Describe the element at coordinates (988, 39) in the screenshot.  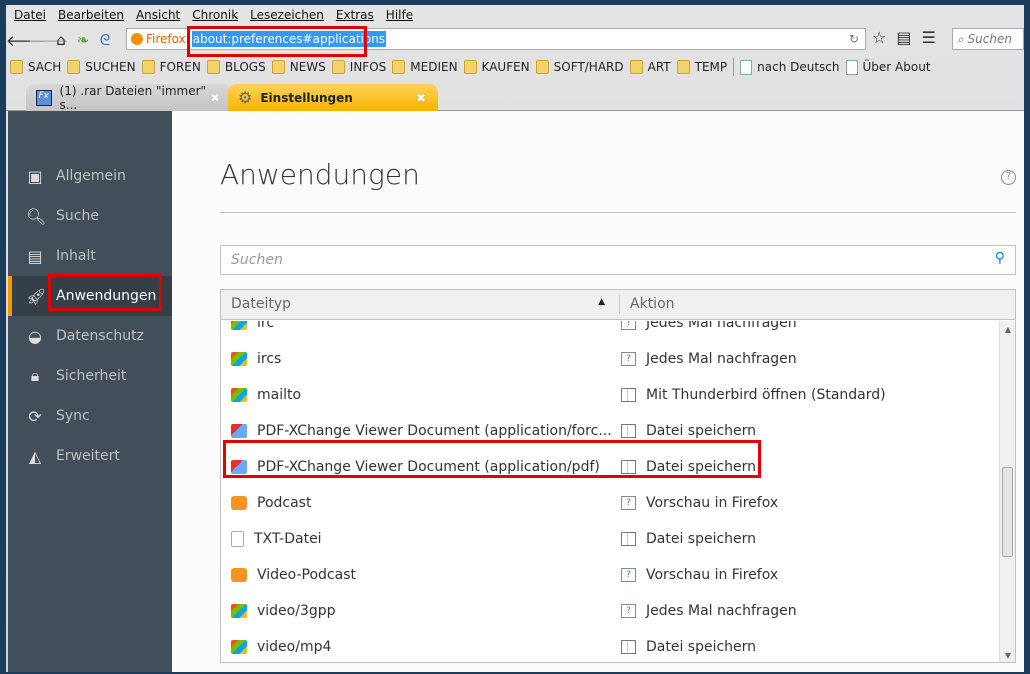
I see `search-bar: ⌕ Suchen` at that location.